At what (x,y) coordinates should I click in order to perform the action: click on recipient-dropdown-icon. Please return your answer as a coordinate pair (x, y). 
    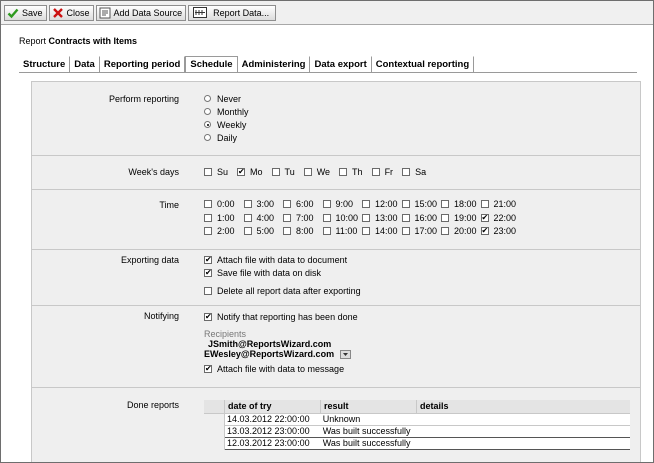
    Looking at the image, I should click on (346, 354).